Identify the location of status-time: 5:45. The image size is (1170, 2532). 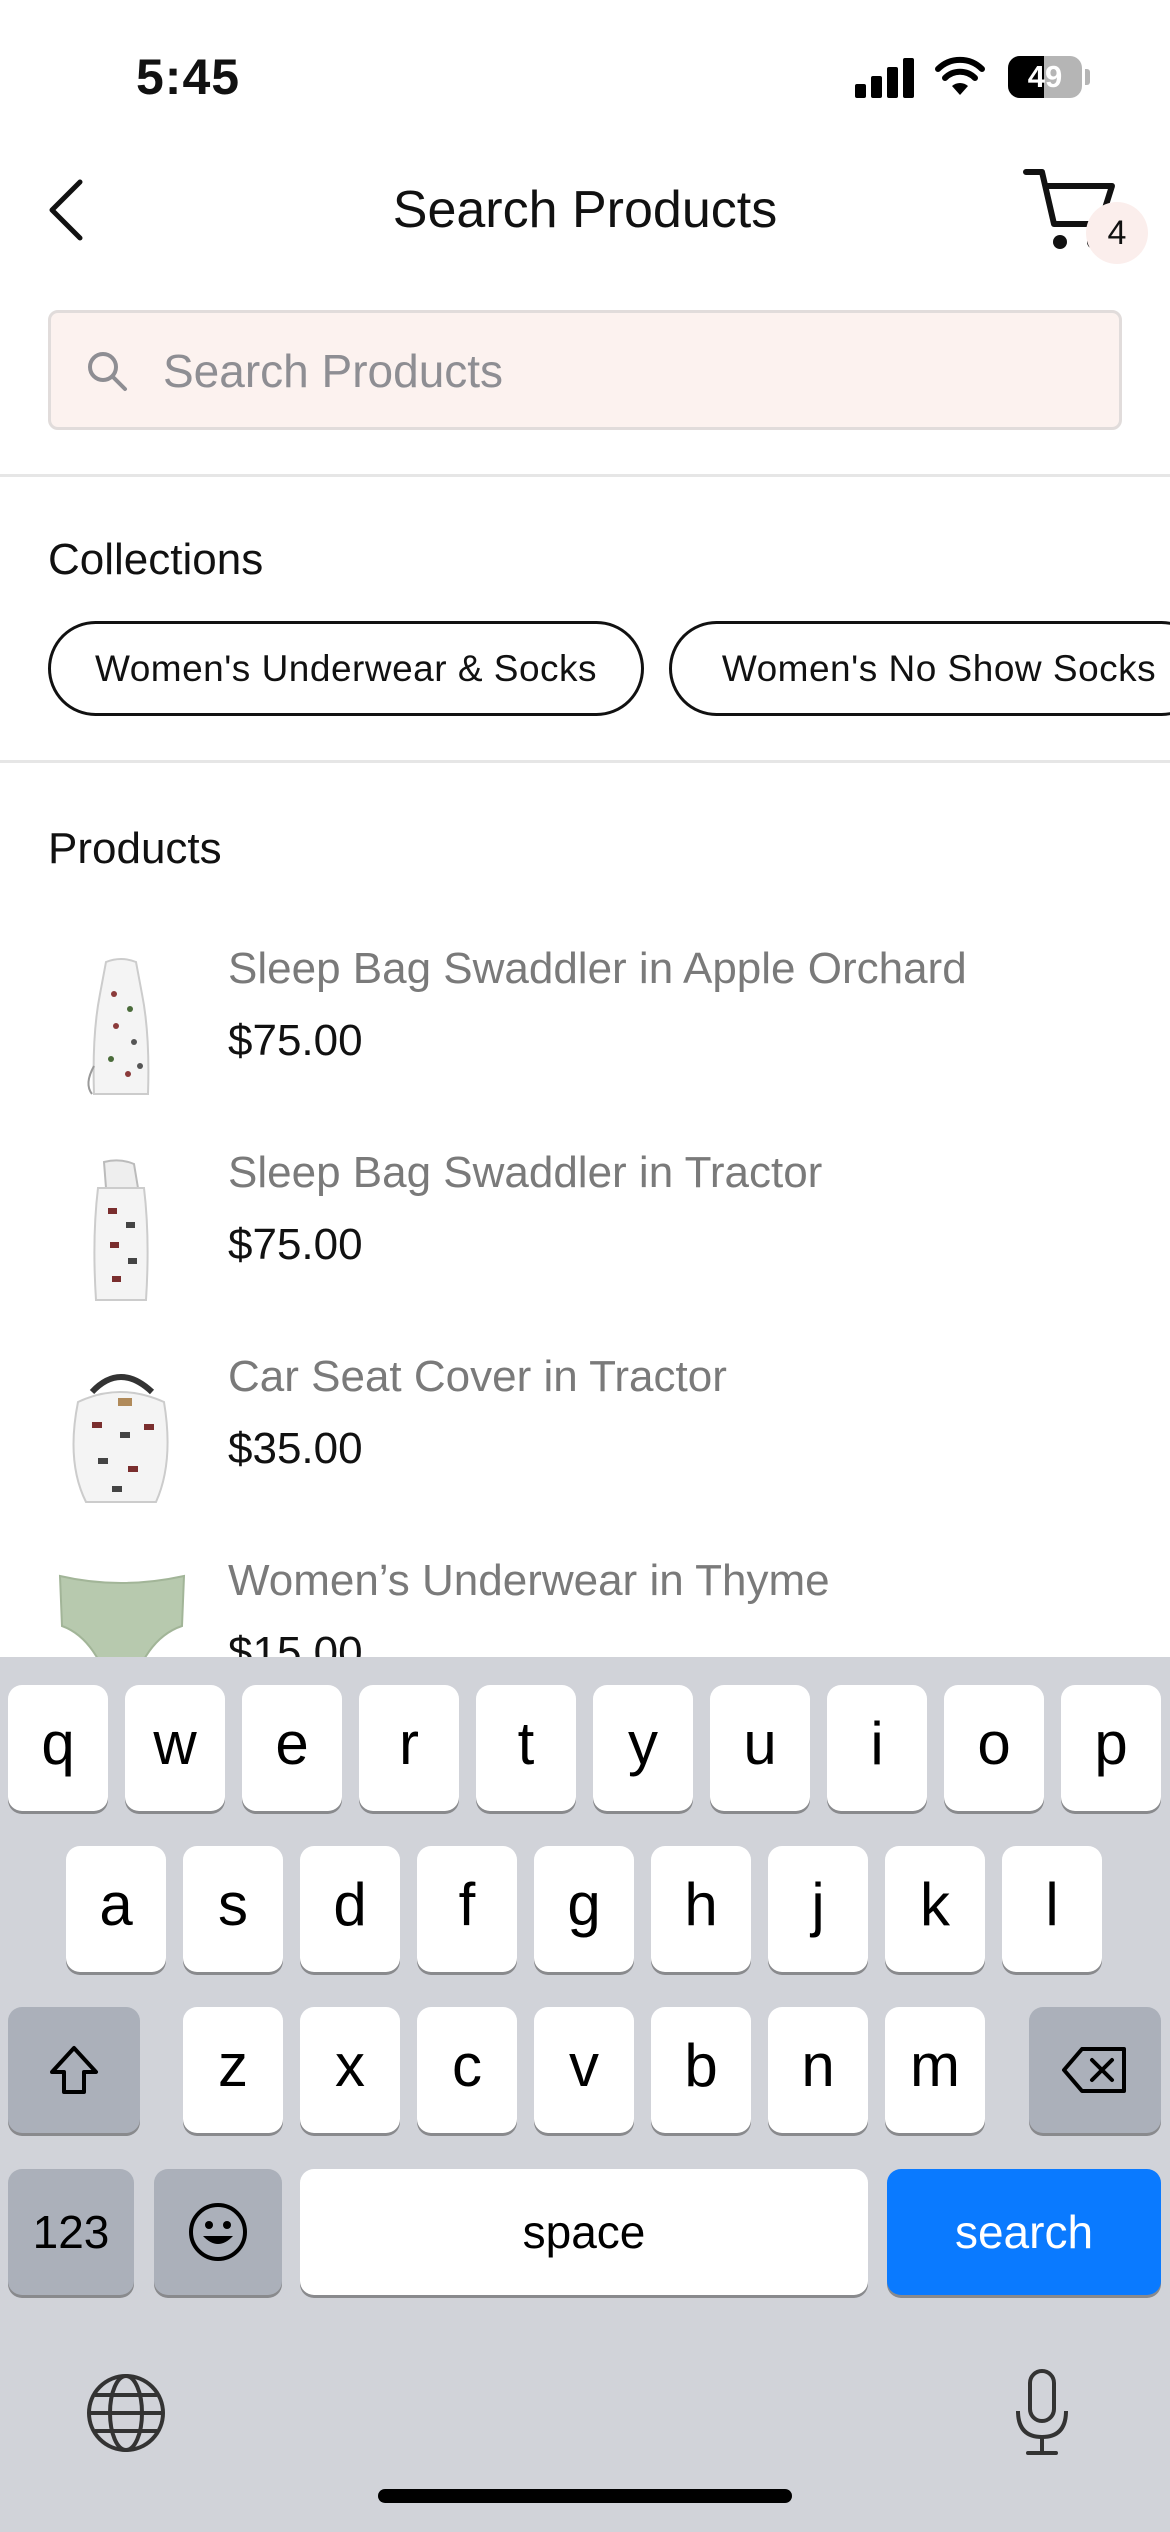
(188, 77).